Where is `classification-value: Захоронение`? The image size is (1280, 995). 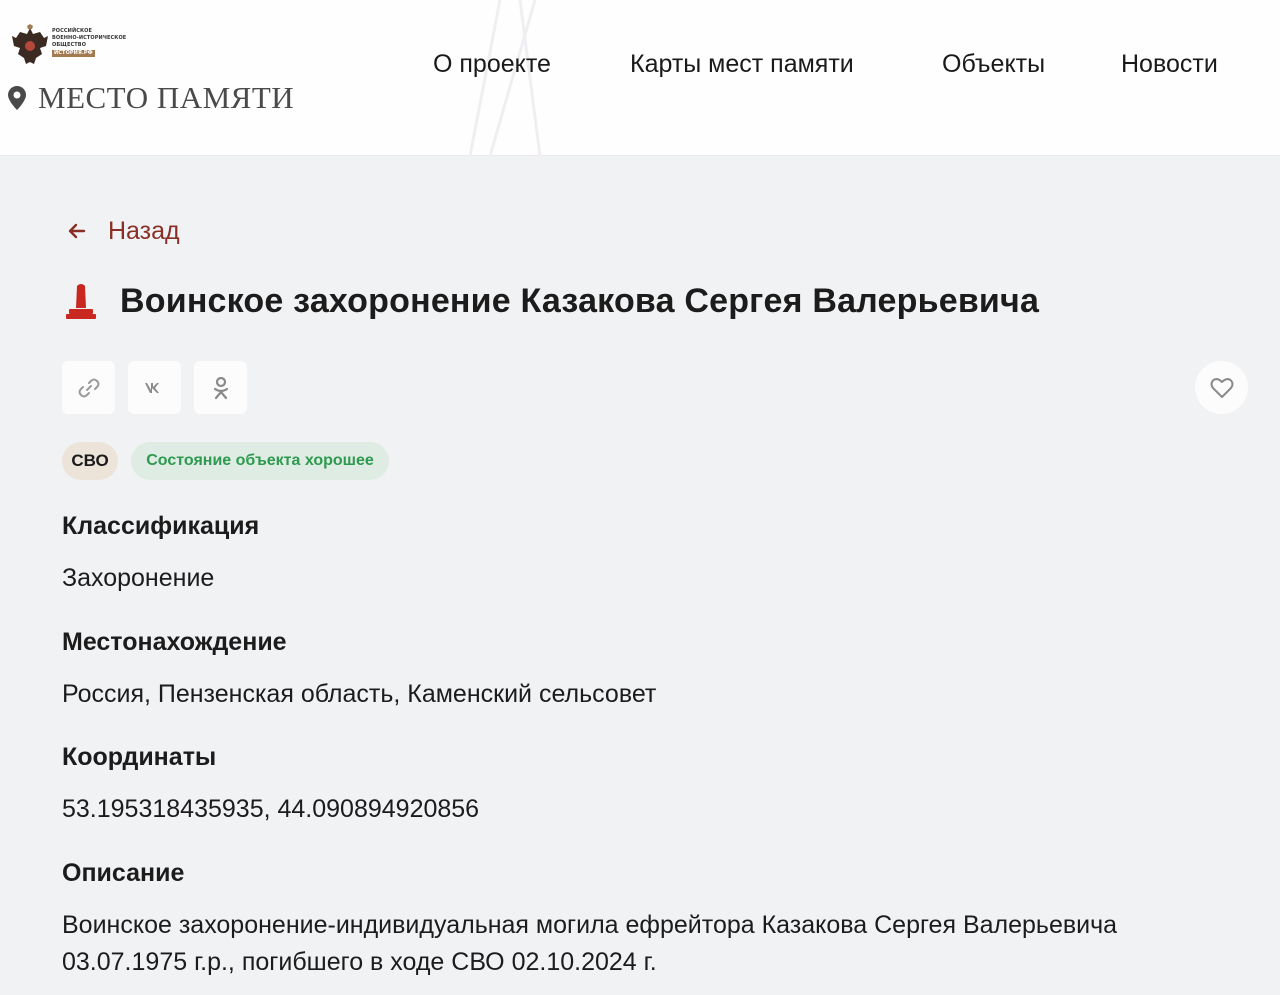
classification-value: Захоронение is located at coordinates (138, 578).